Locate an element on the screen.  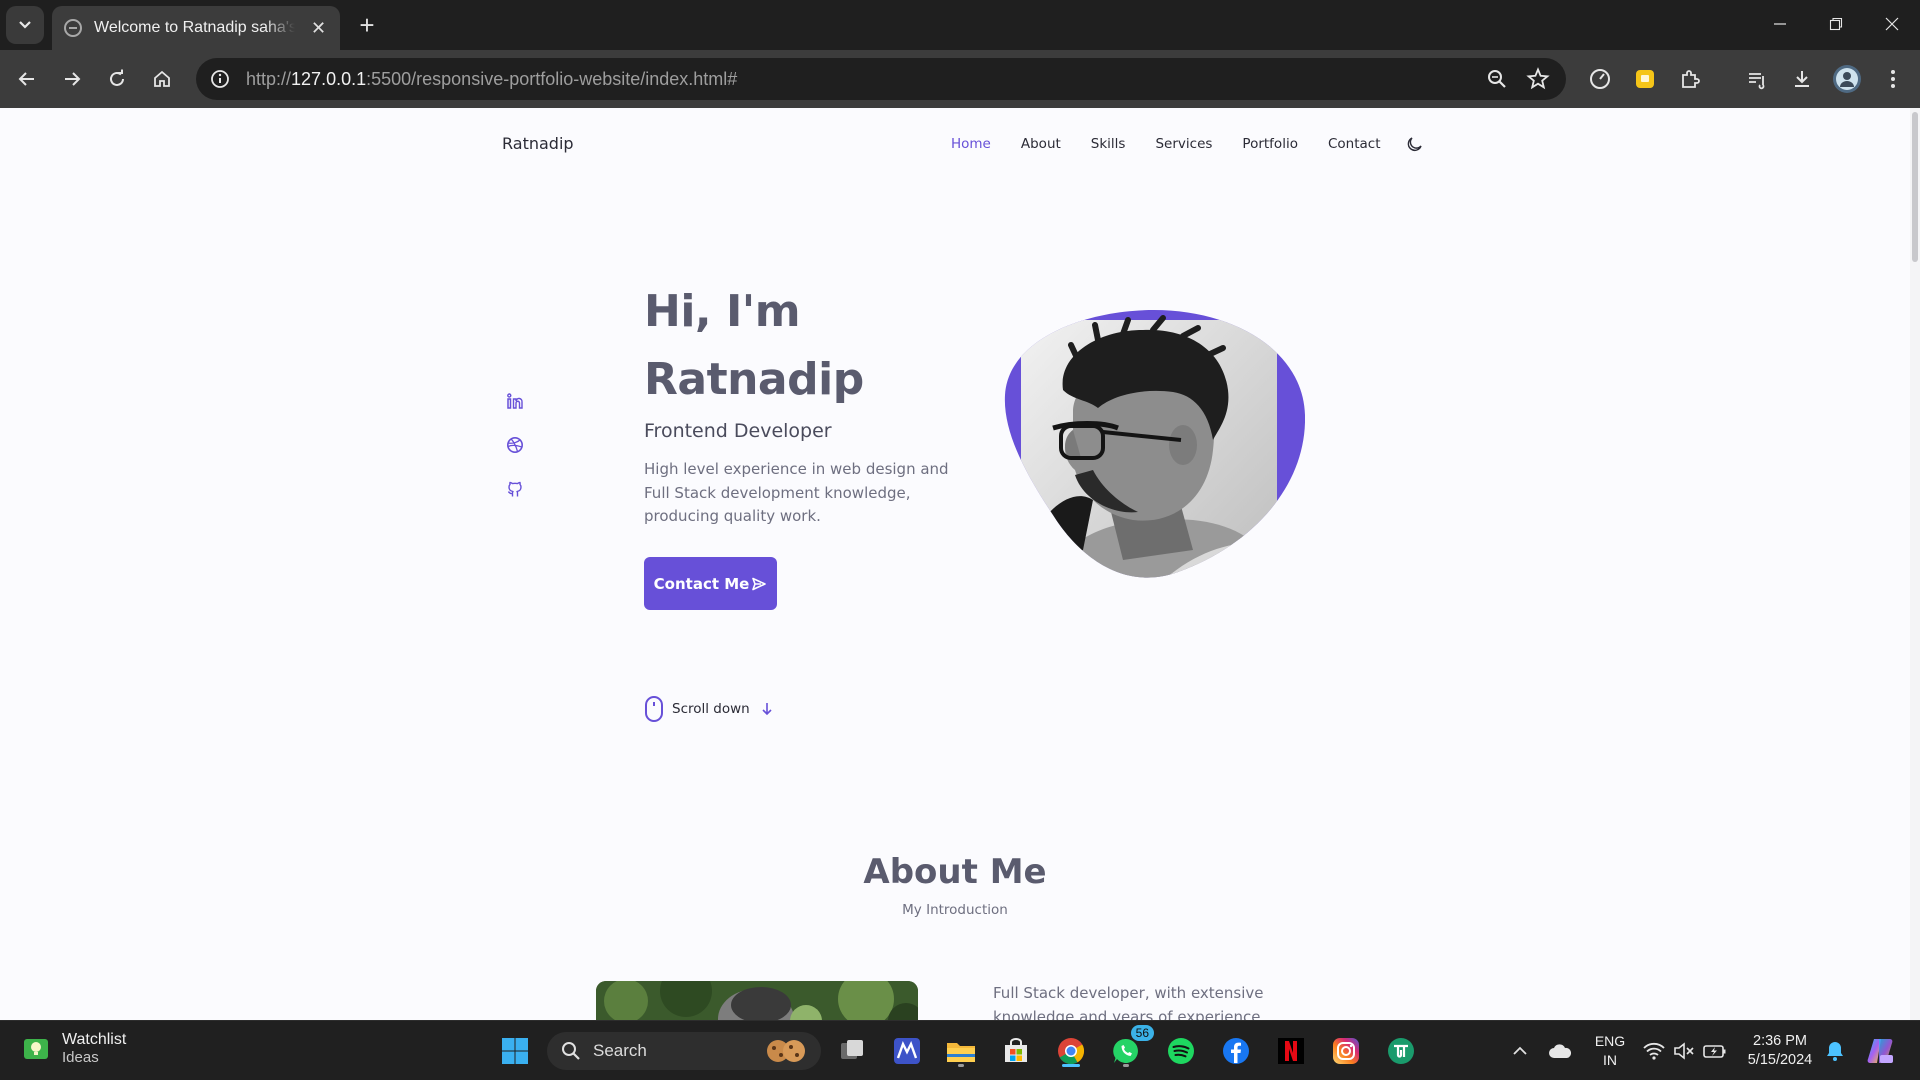
taskbar-app-whatsapp: 56 is located at coordinates (1131, 1047).